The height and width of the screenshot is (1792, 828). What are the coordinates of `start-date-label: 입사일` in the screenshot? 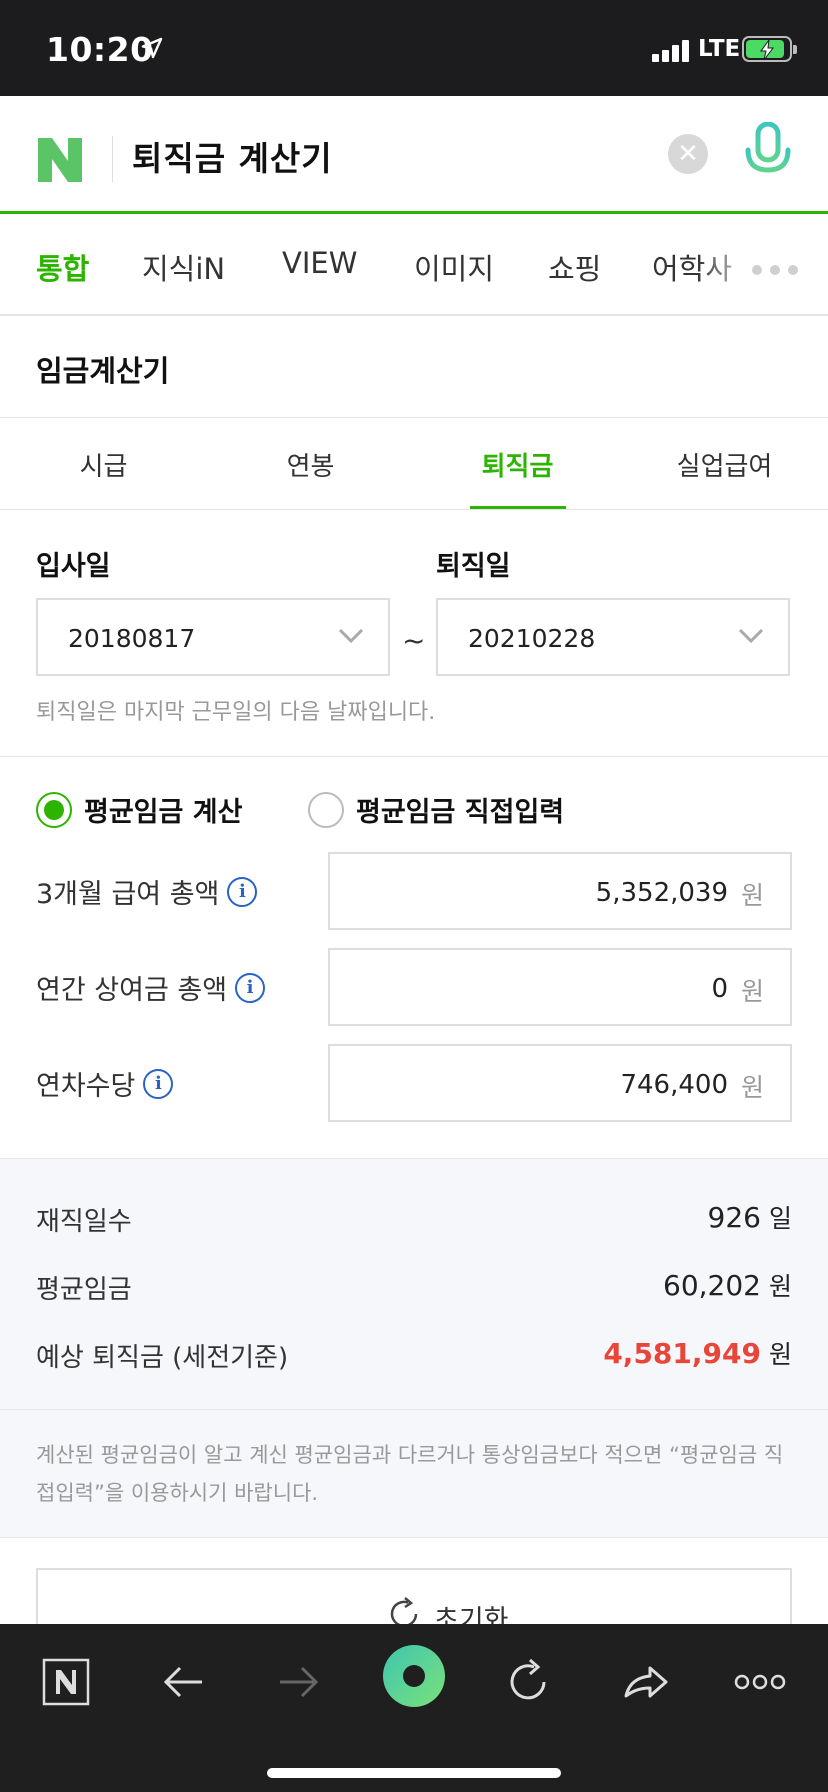 It's located at (73, 566).